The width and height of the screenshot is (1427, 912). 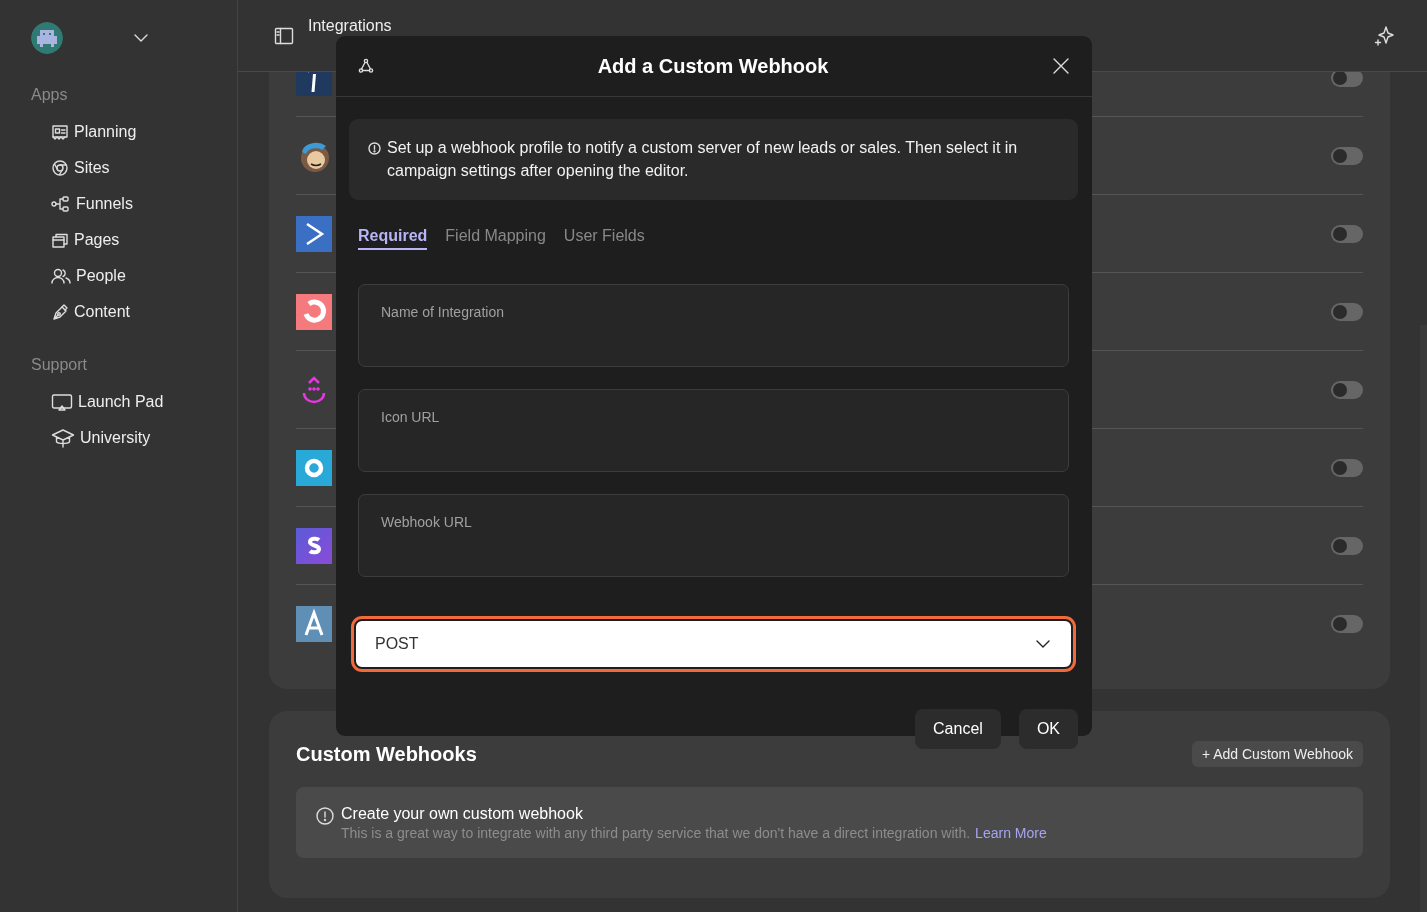 I want to click on page-title: Integrations, so click(x=350, y=26).